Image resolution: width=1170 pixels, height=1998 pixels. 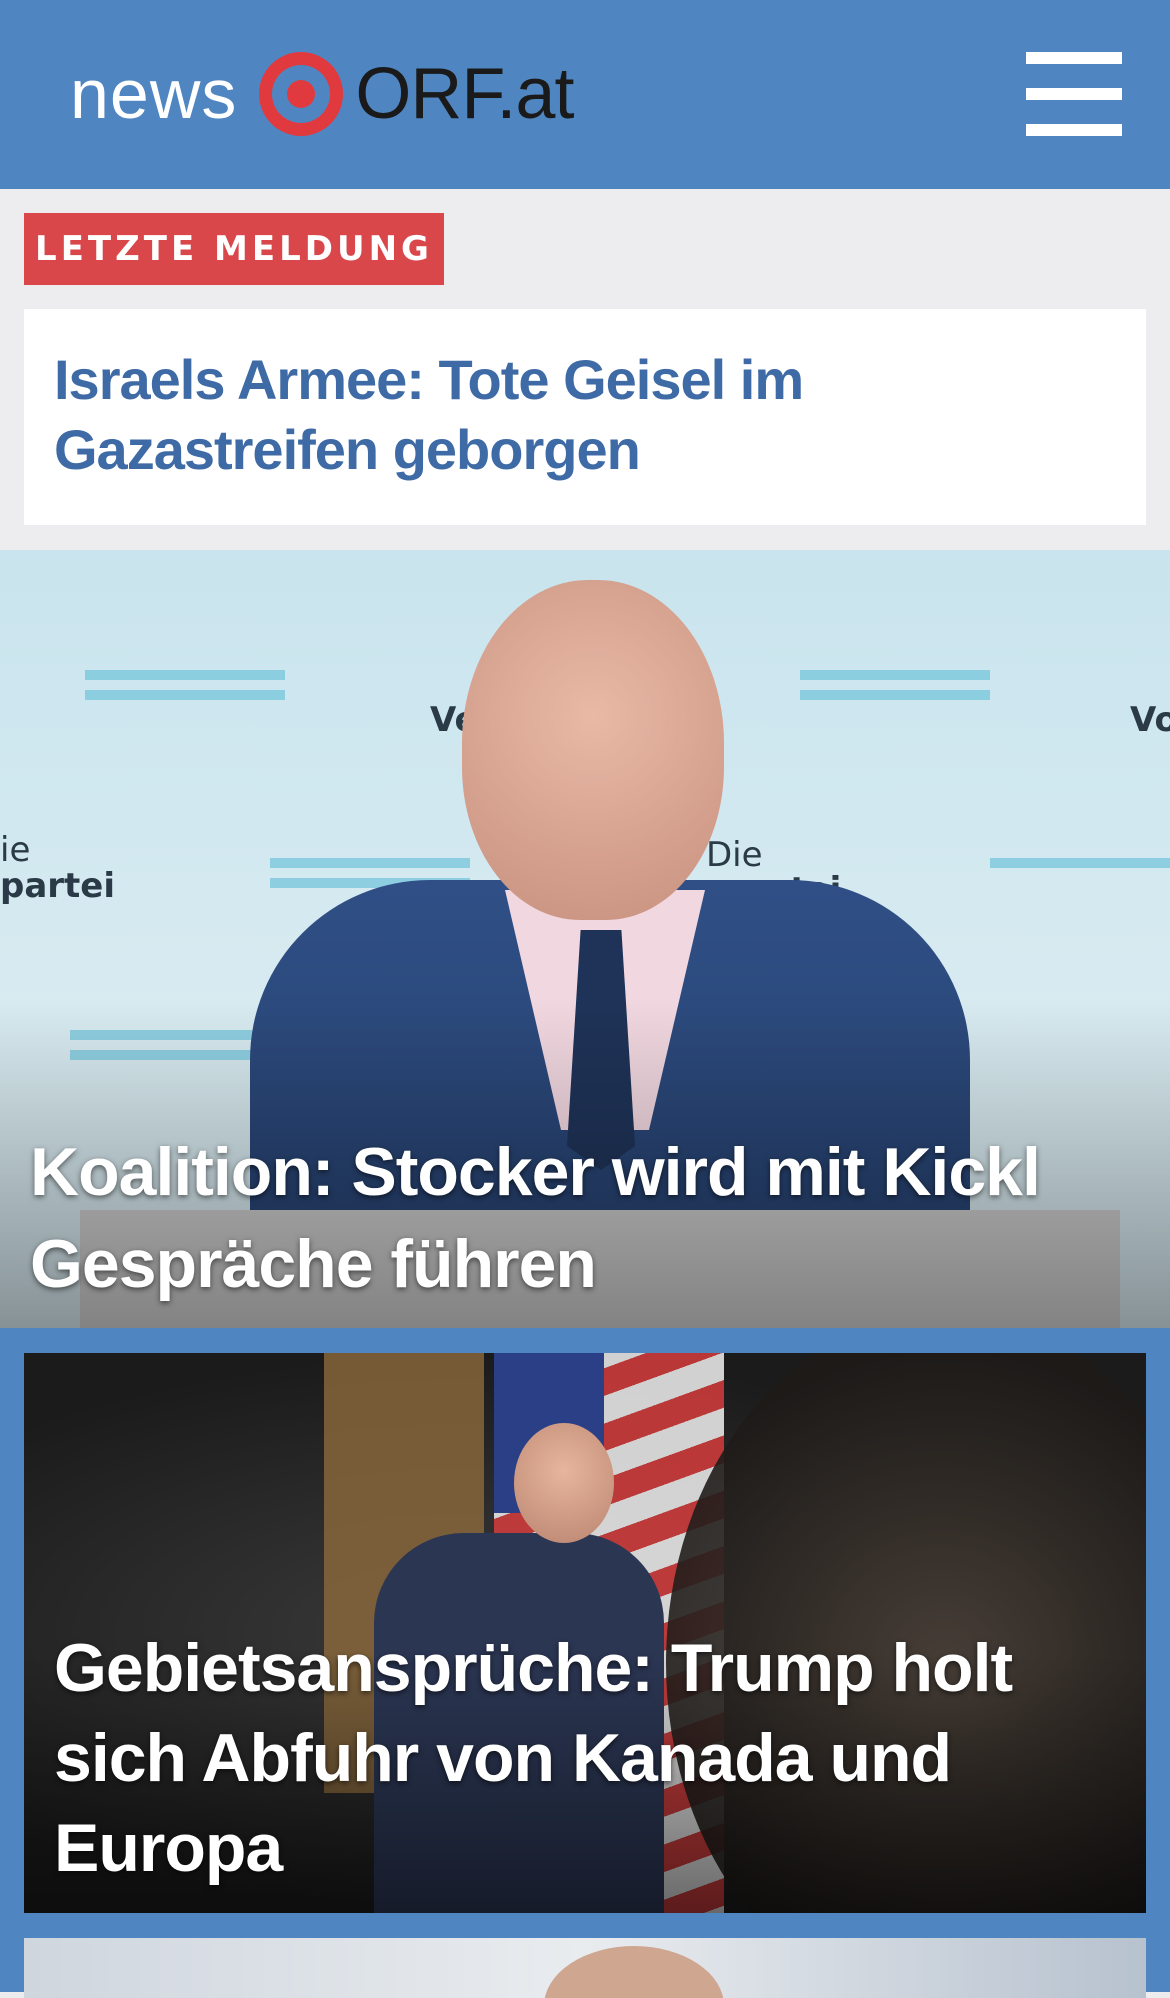 What do you see at coordinates (585, 94) in the screenshot?
I see `top-header: news ORF.at` at bounding box center [585, 94].